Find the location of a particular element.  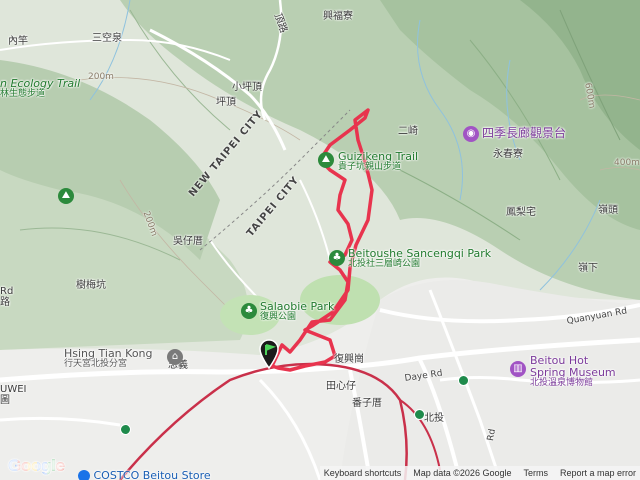

label-tianxincun: 田心仔 is located at coordinates (341, 386).